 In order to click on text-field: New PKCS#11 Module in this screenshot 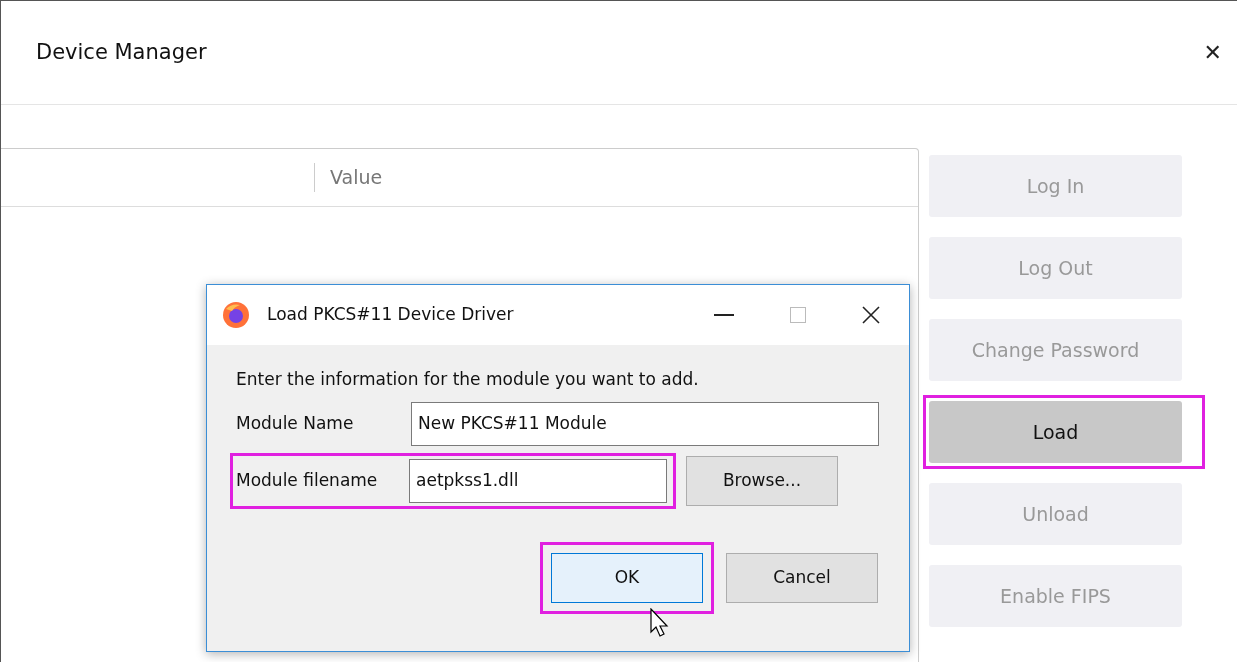, I will do `click(645, 423)`.